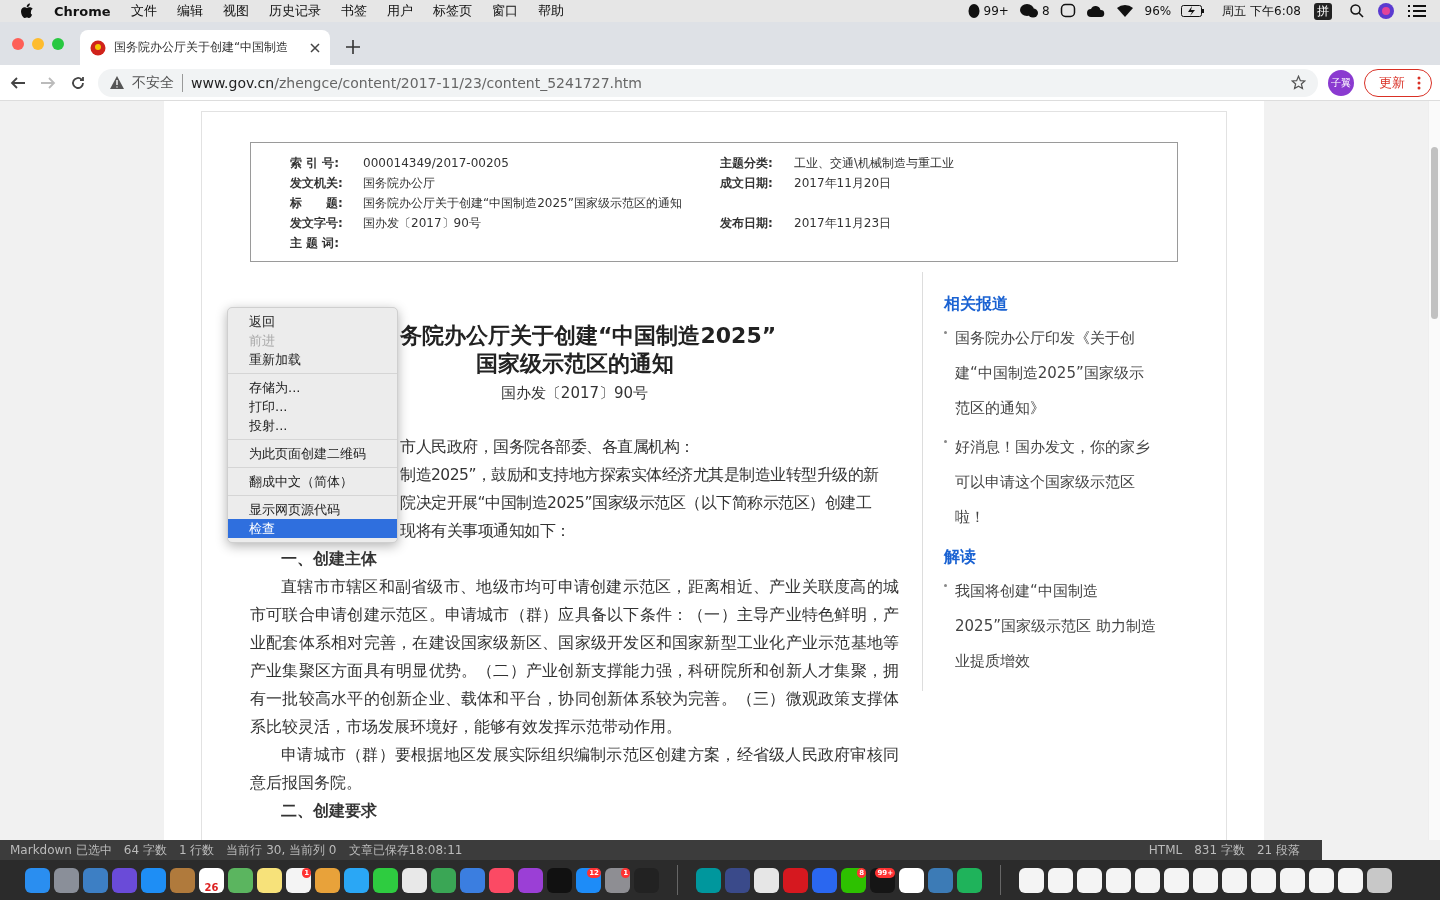 The height and width of the screenshot is (900, 1440). What do you see at coordinates (82, 11) in the screenshot?
I see `app-menu: Chrome` at bounding box center [82, 11].